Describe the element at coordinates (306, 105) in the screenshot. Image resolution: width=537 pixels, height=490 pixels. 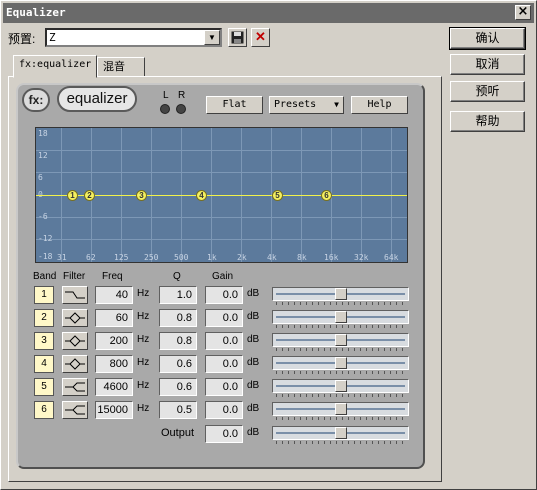
I see `presets-dropdown: Presets ▼` at that location.